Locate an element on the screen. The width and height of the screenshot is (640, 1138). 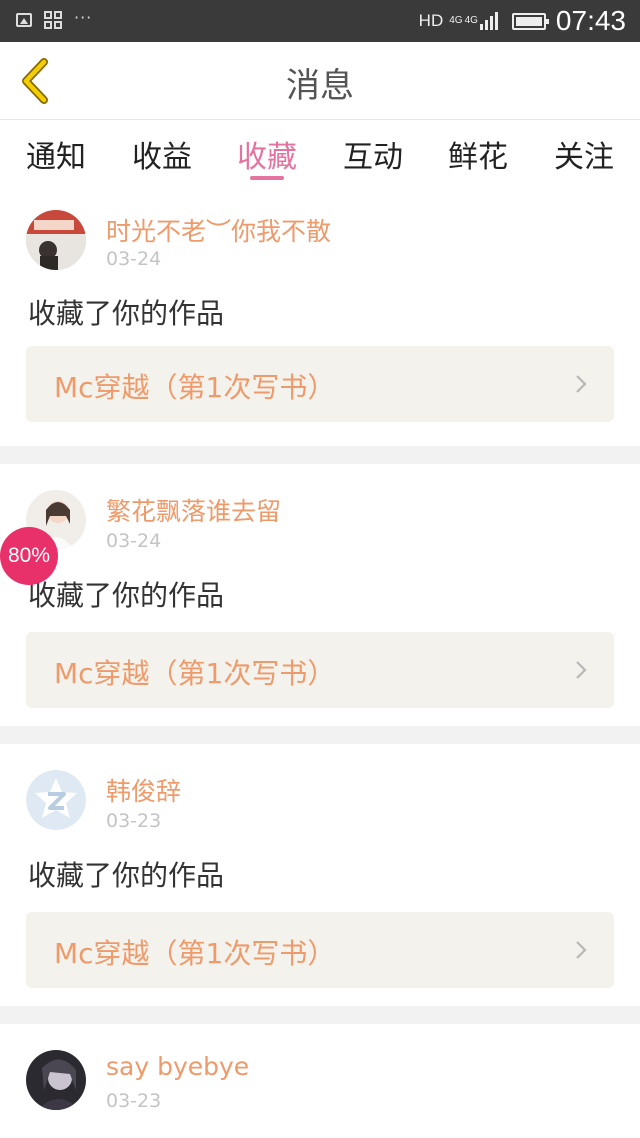
tab-interactions: 互动 is located at coordinates (373, 154).